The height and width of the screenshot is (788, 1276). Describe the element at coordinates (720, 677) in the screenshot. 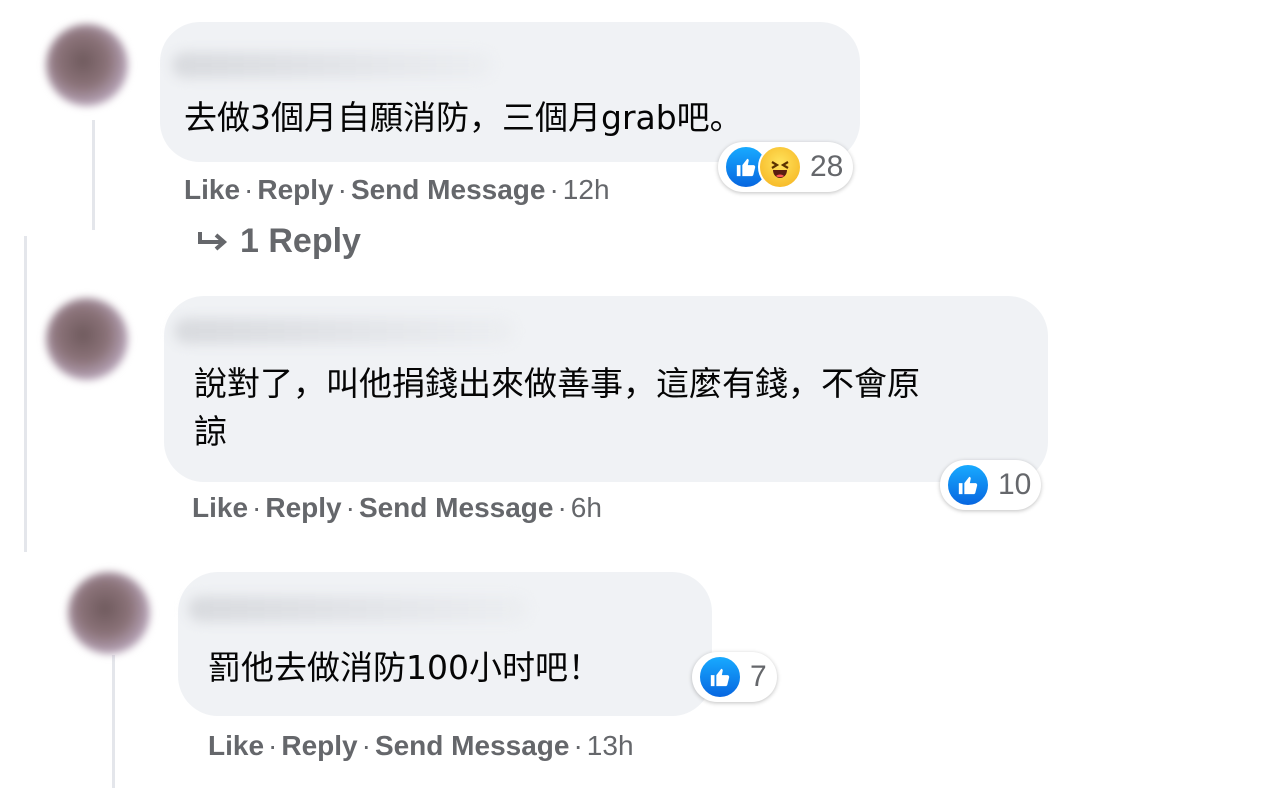

I see `like-icon` at that location.